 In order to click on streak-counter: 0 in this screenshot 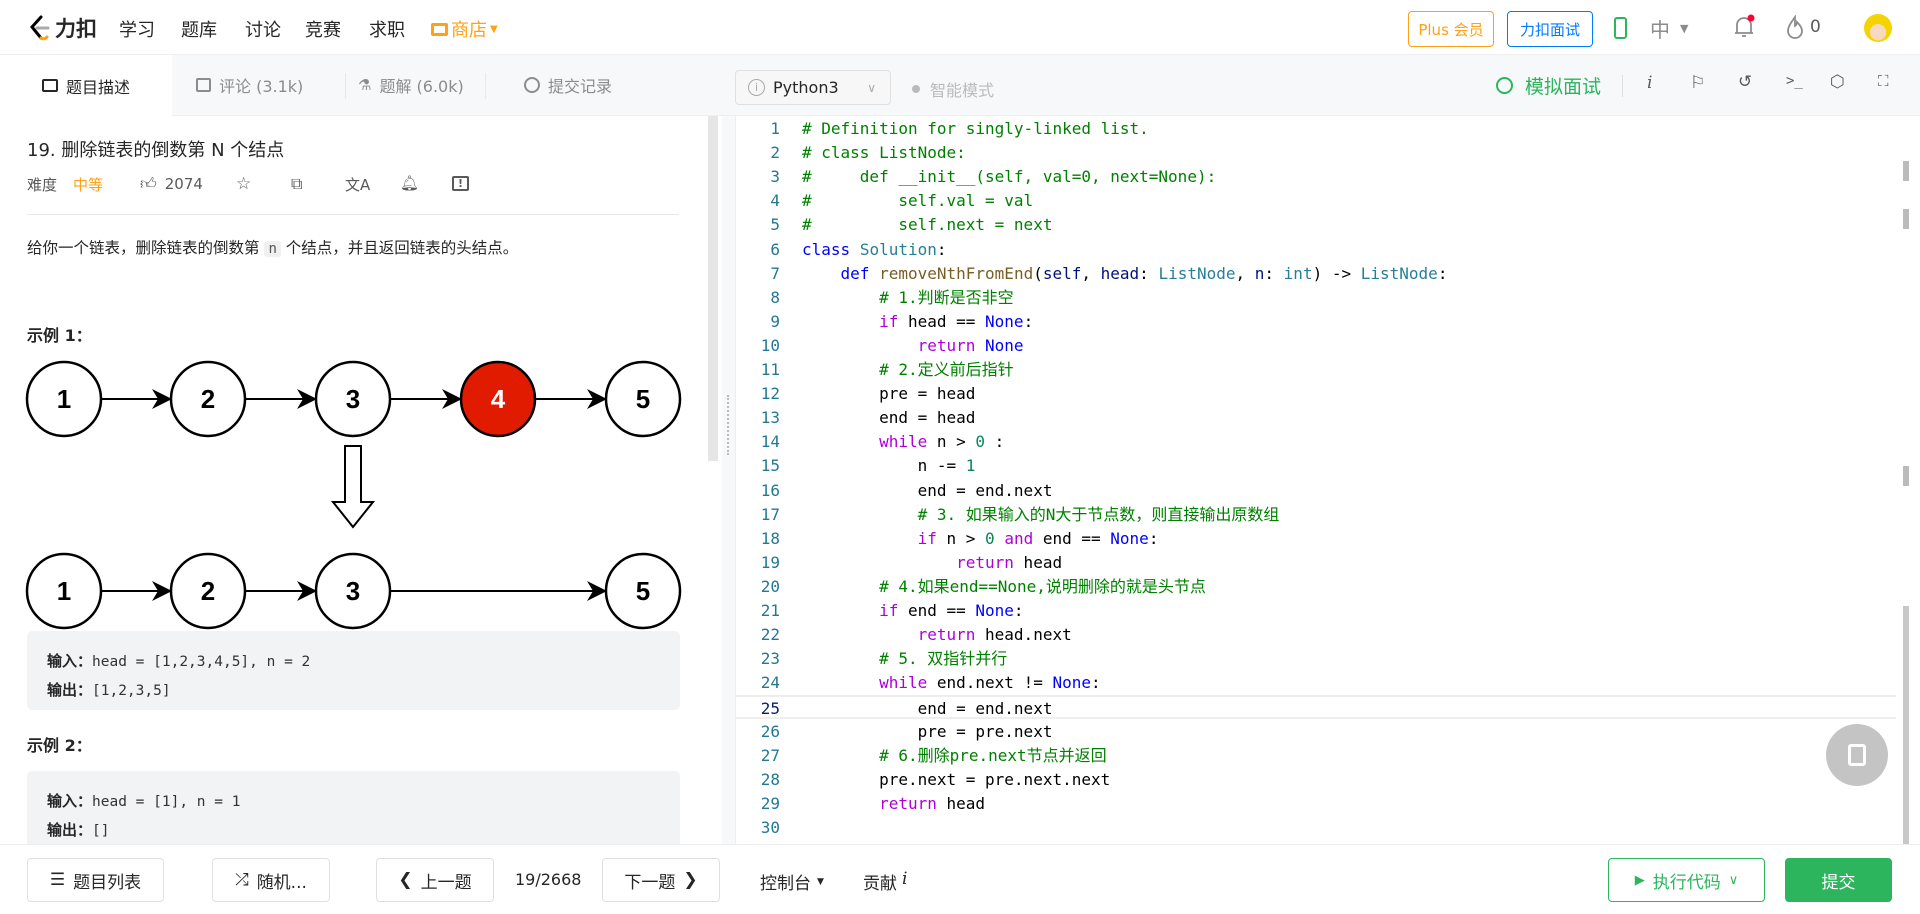, I will do `click(1803, 27)`.